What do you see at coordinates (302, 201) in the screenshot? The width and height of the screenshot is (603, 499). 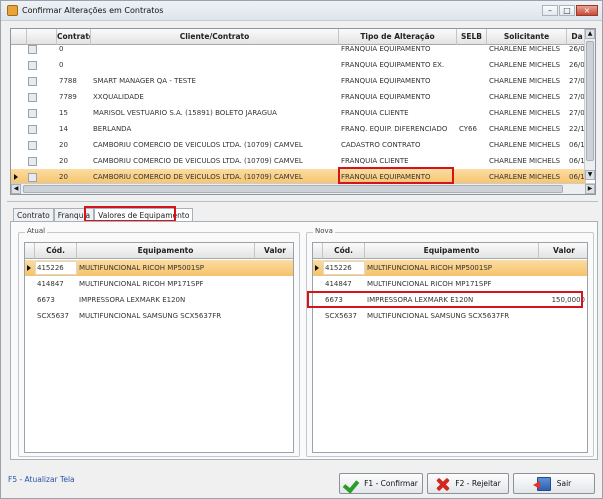 I see `section-divider` at bounding box center [302, 201].